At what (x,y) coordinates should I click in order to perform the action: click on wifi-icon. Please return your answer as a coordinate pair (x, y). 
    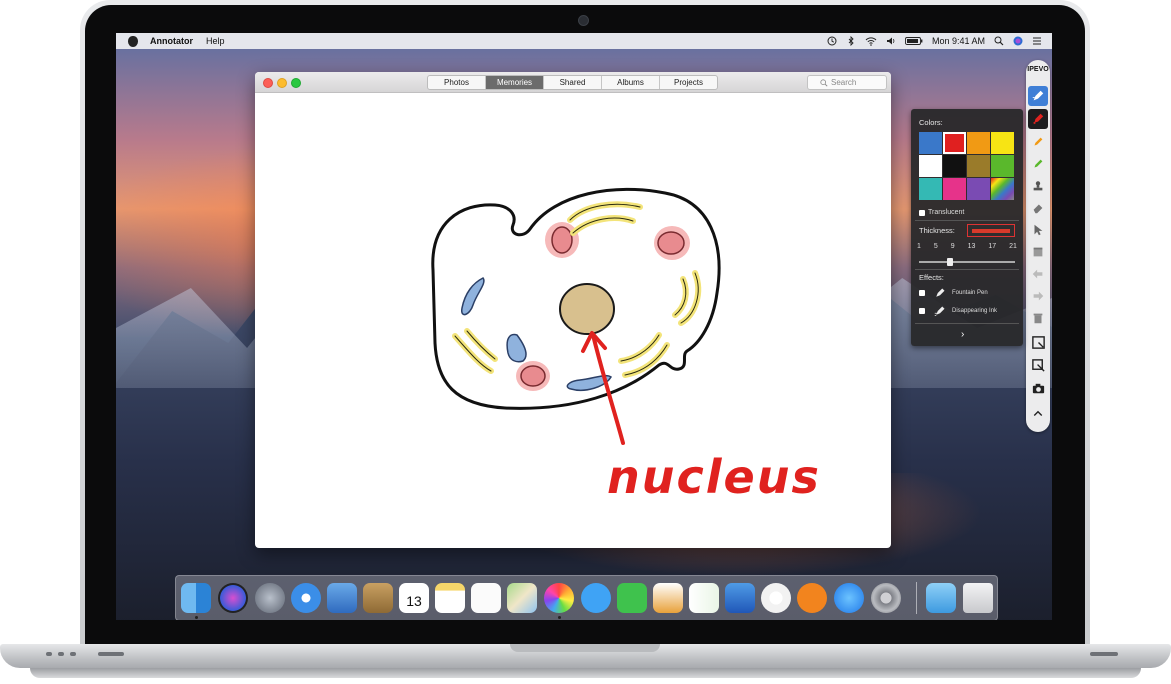
    Looking at the image, I should click on (871, 41).